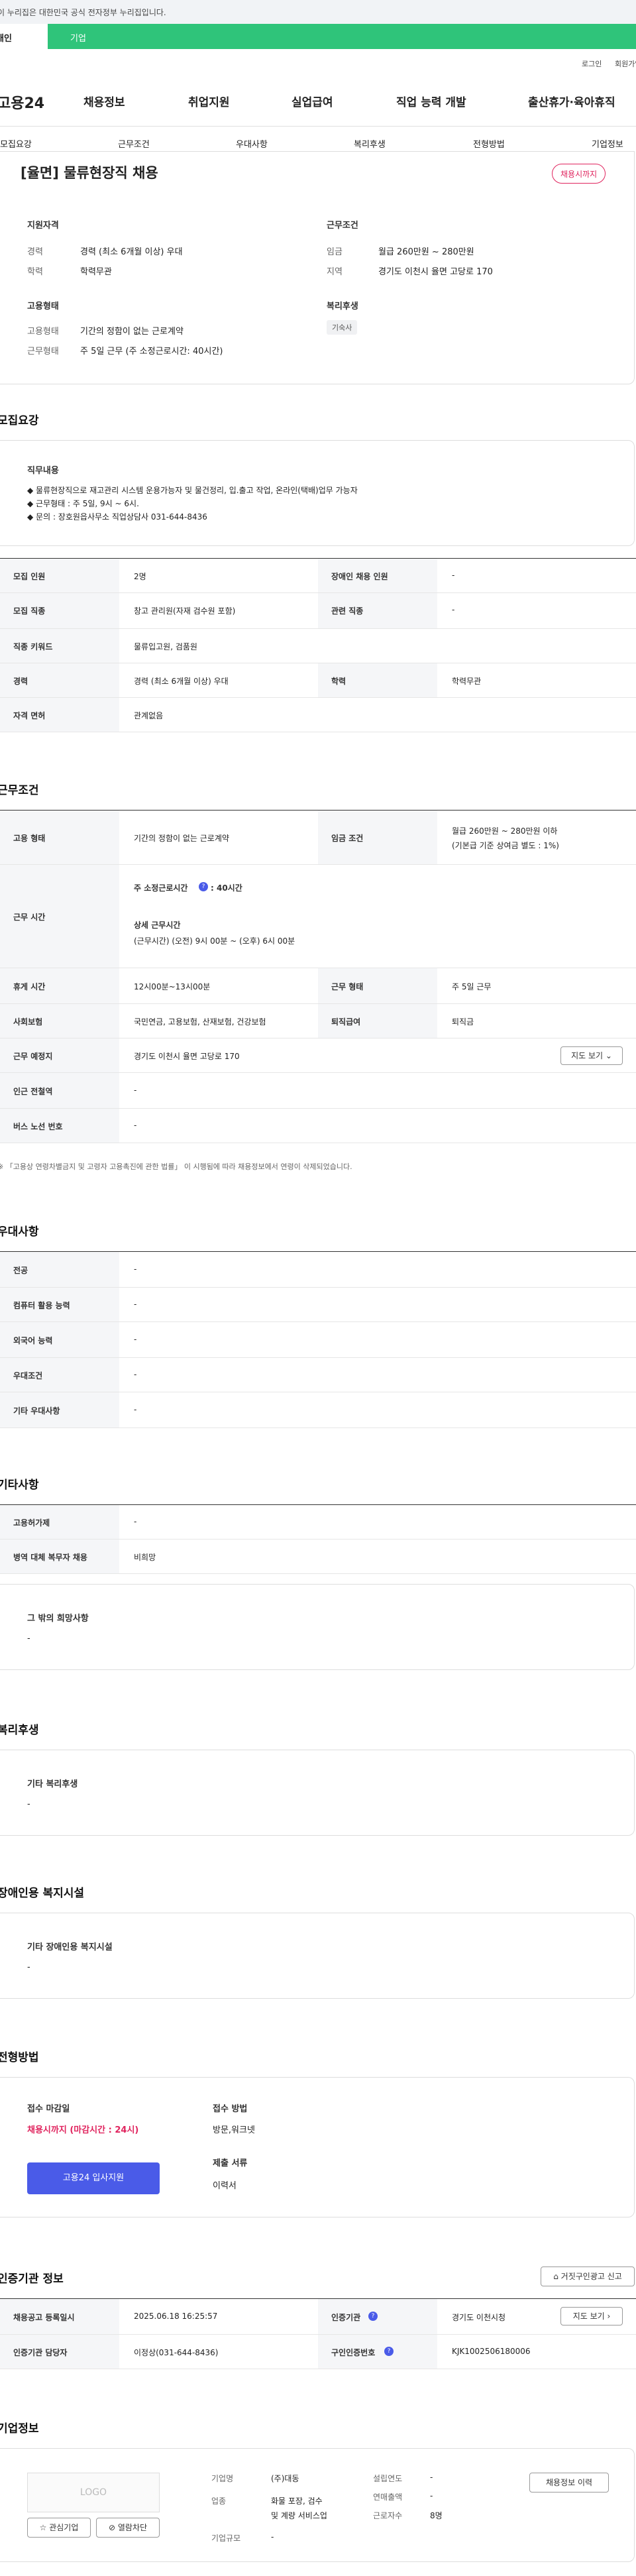 The width and height of the screenshot is (636, 2576). I want to click on gnb-item-leave: 출산휴가·육아휴직, so click(571, 101).